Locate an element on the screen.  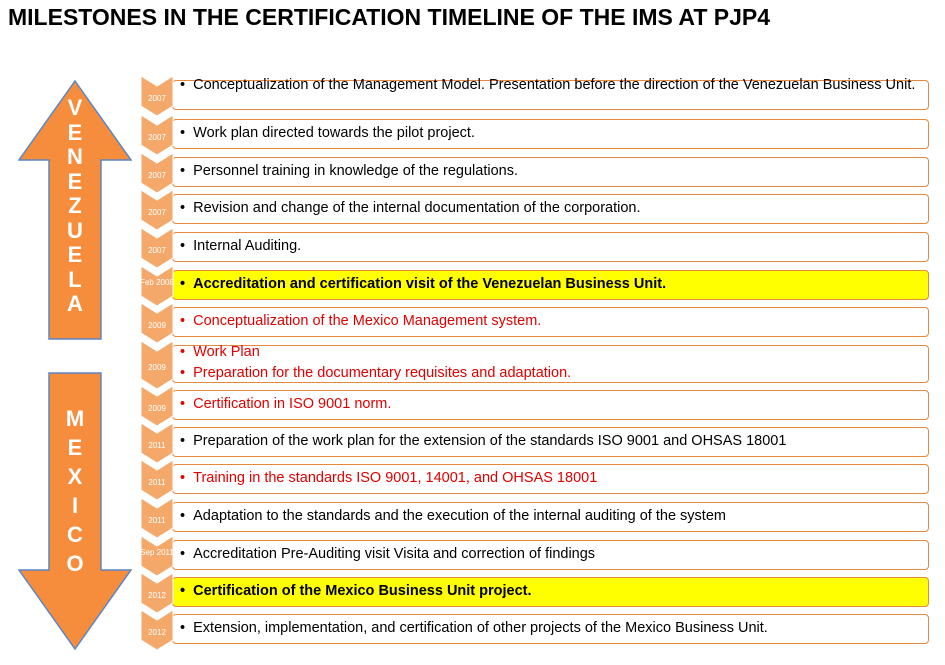
milestone-text: Internal Auditing. is located at coordinates (550, 246).